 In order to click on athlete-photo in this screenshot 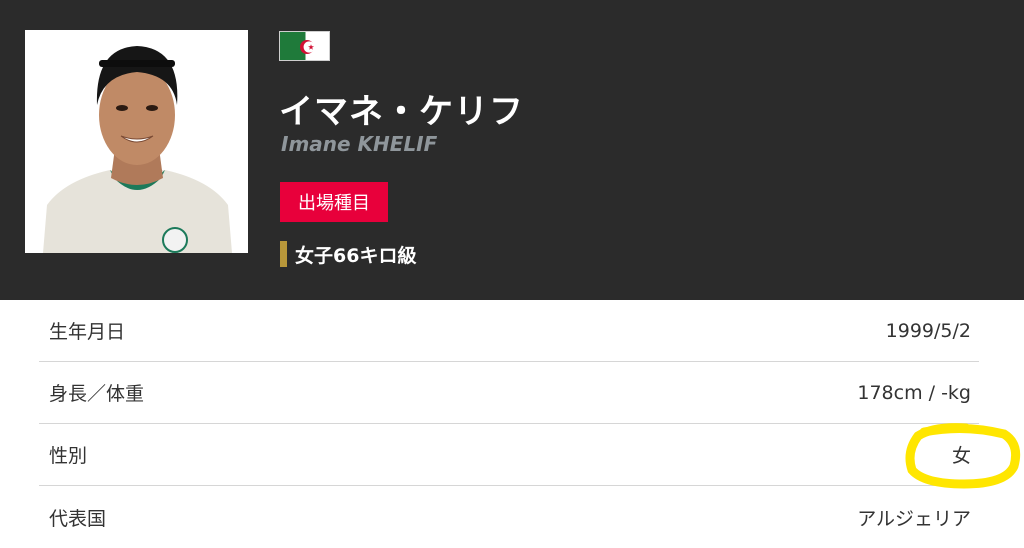, I will do `click(136, 141)`.